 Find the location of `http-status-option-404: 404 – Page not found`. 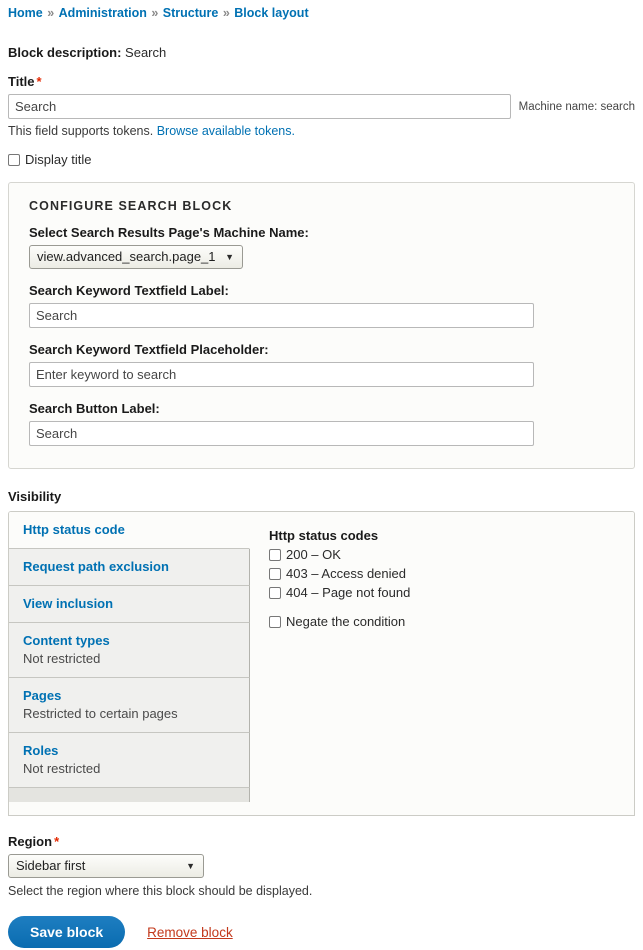

http-status-option-404: 404 – Page not found is located at coordinates (443, 593).